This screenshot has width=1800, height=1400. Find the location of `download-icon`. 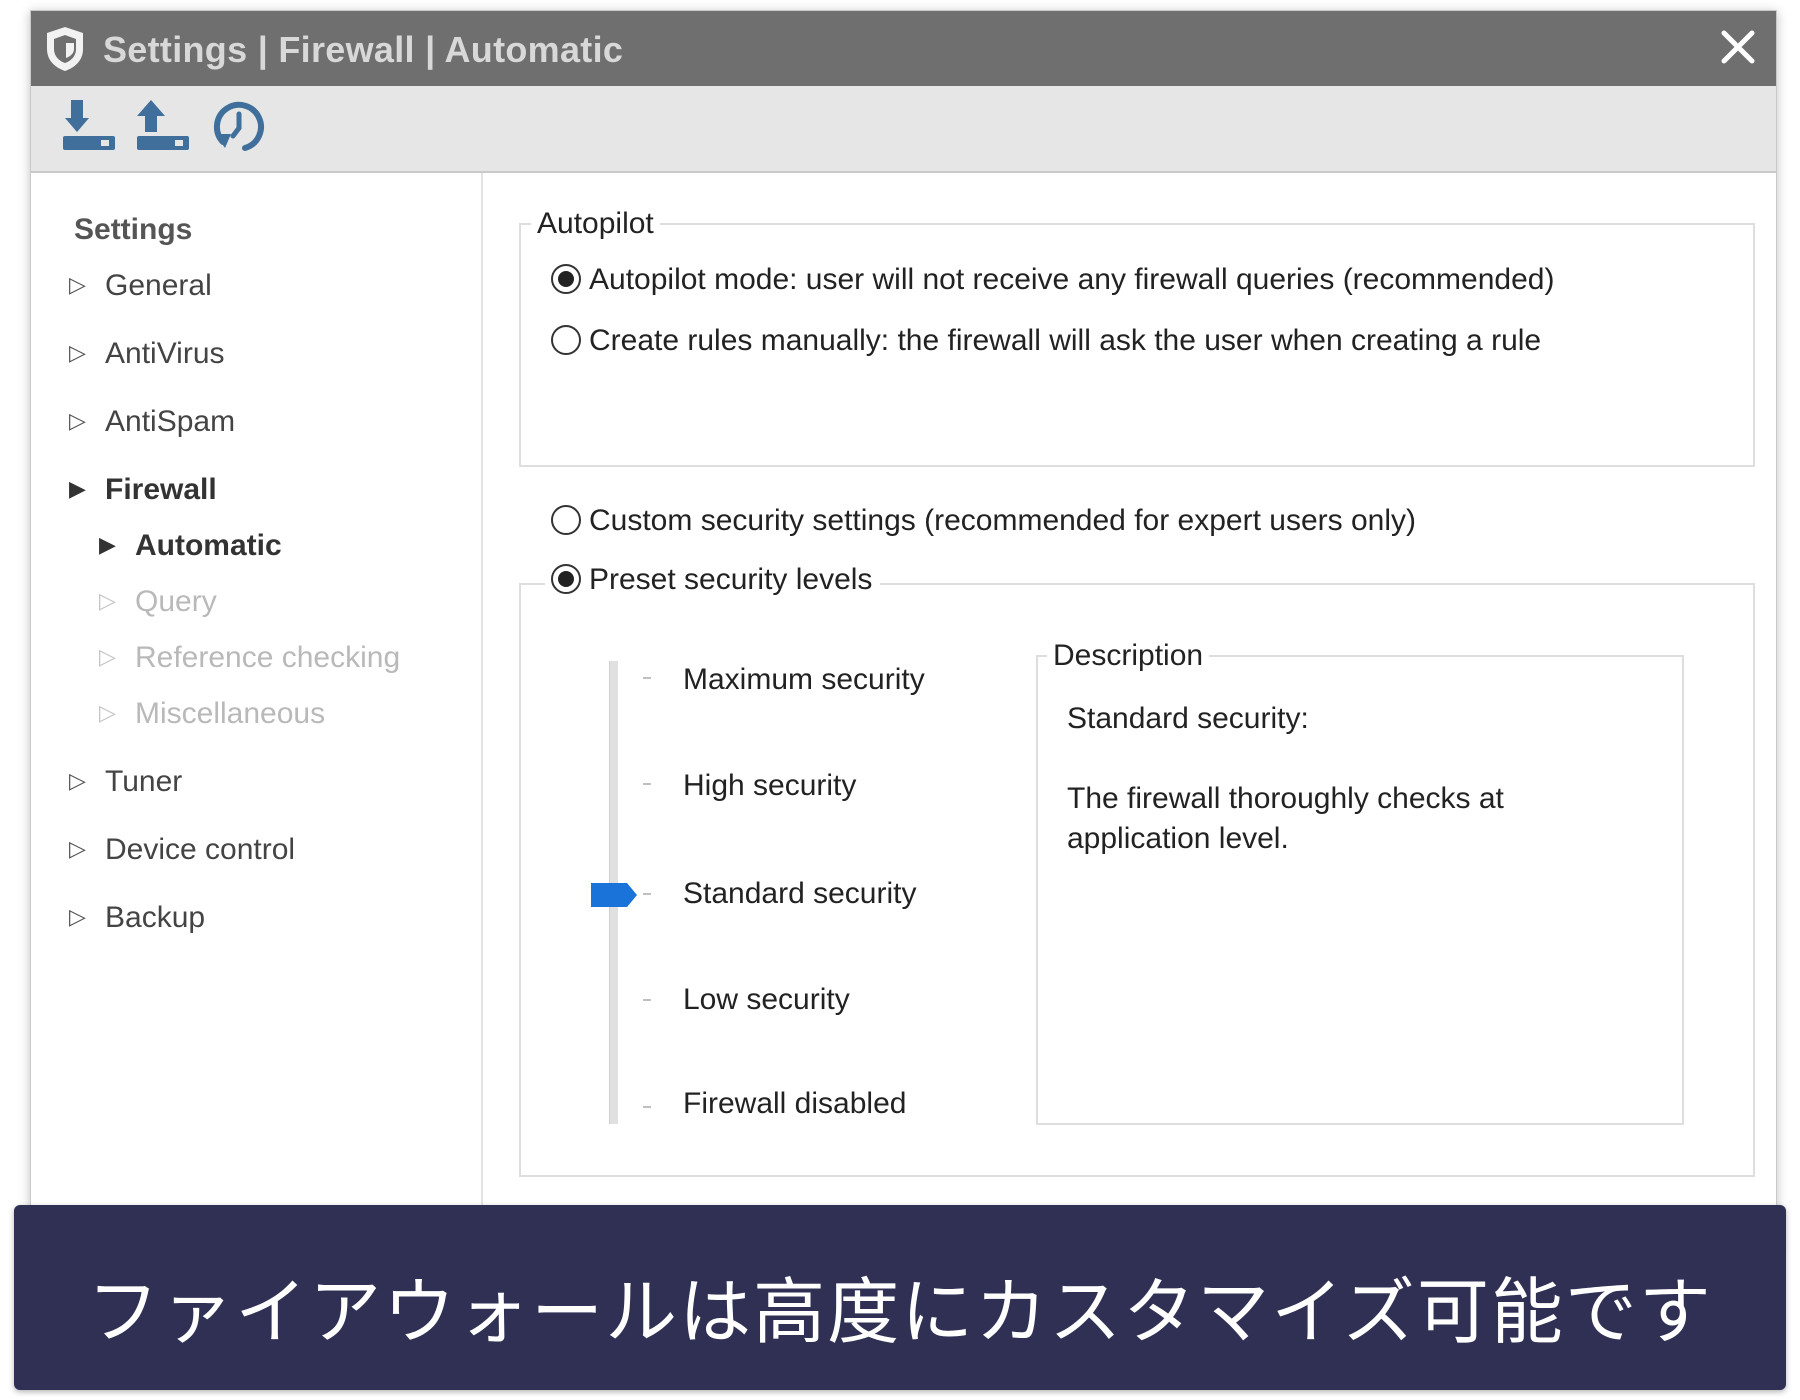

download-icon is located at coordinates (91, 126).